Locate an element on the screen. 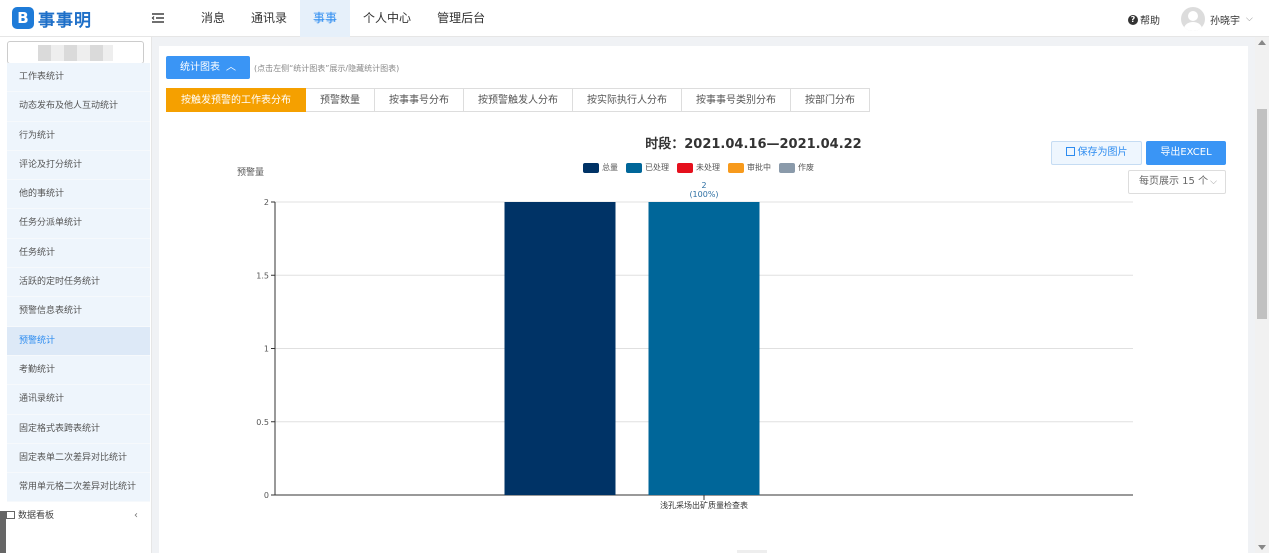 This screenshot has width=1269, height=553. main-nav: 消息 通讯录 事事 个人中心 管理后台 is located at coordinates (343, 18).